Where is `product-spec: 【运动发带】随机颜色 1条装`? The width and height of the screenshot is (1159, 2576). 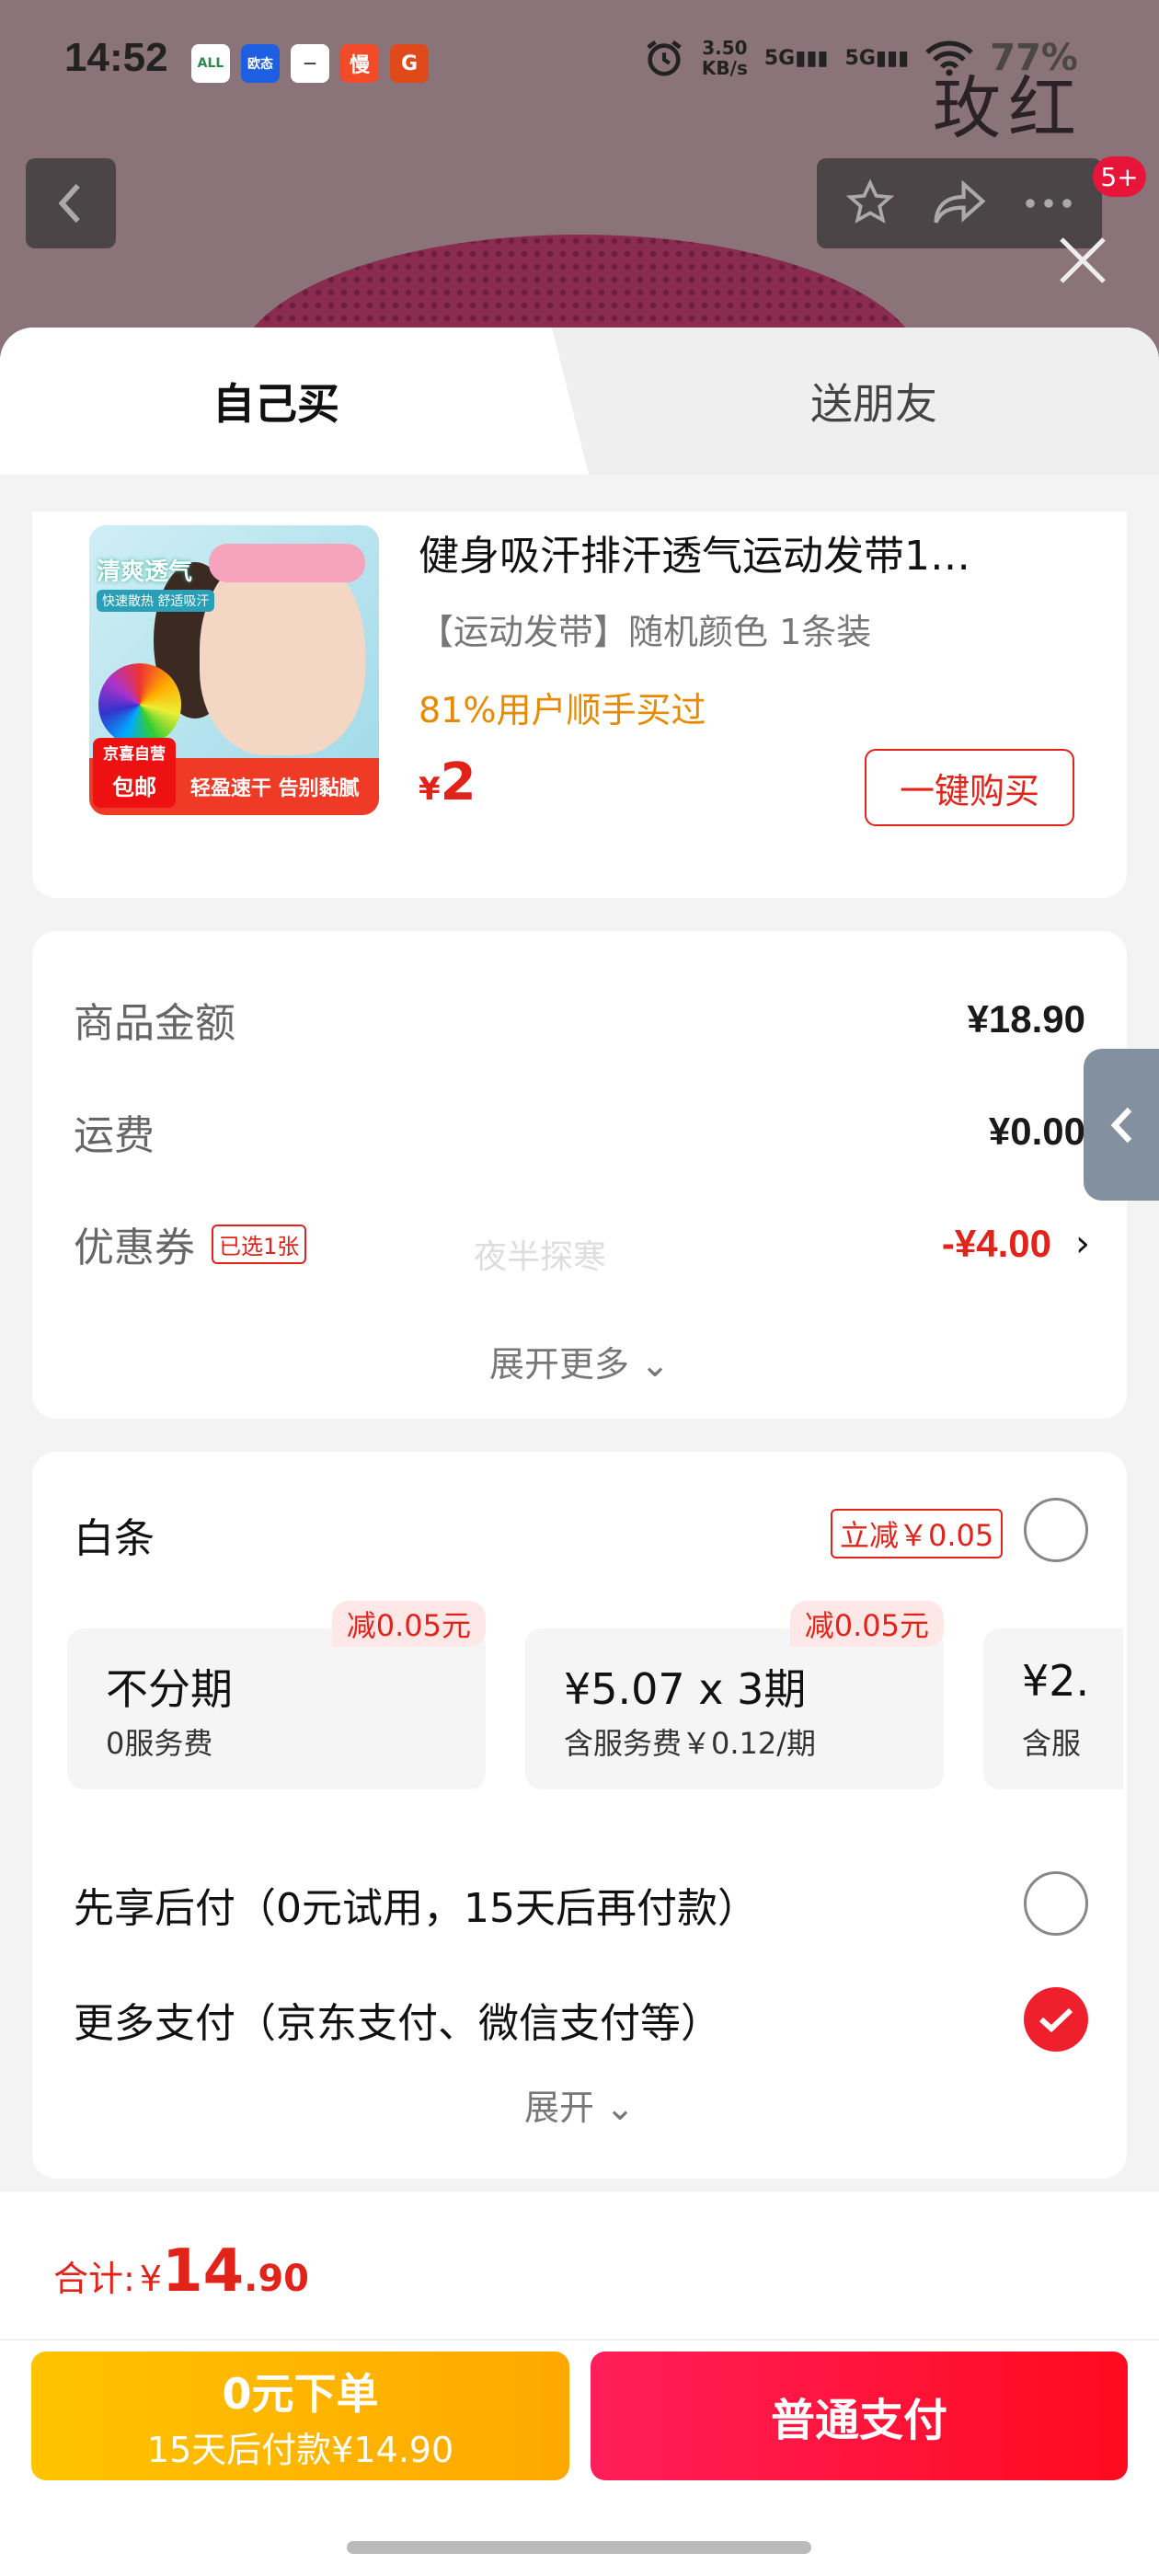 product-spec: 【运动发带】随机颜色 1条装 is located at coordinates (645, 632).